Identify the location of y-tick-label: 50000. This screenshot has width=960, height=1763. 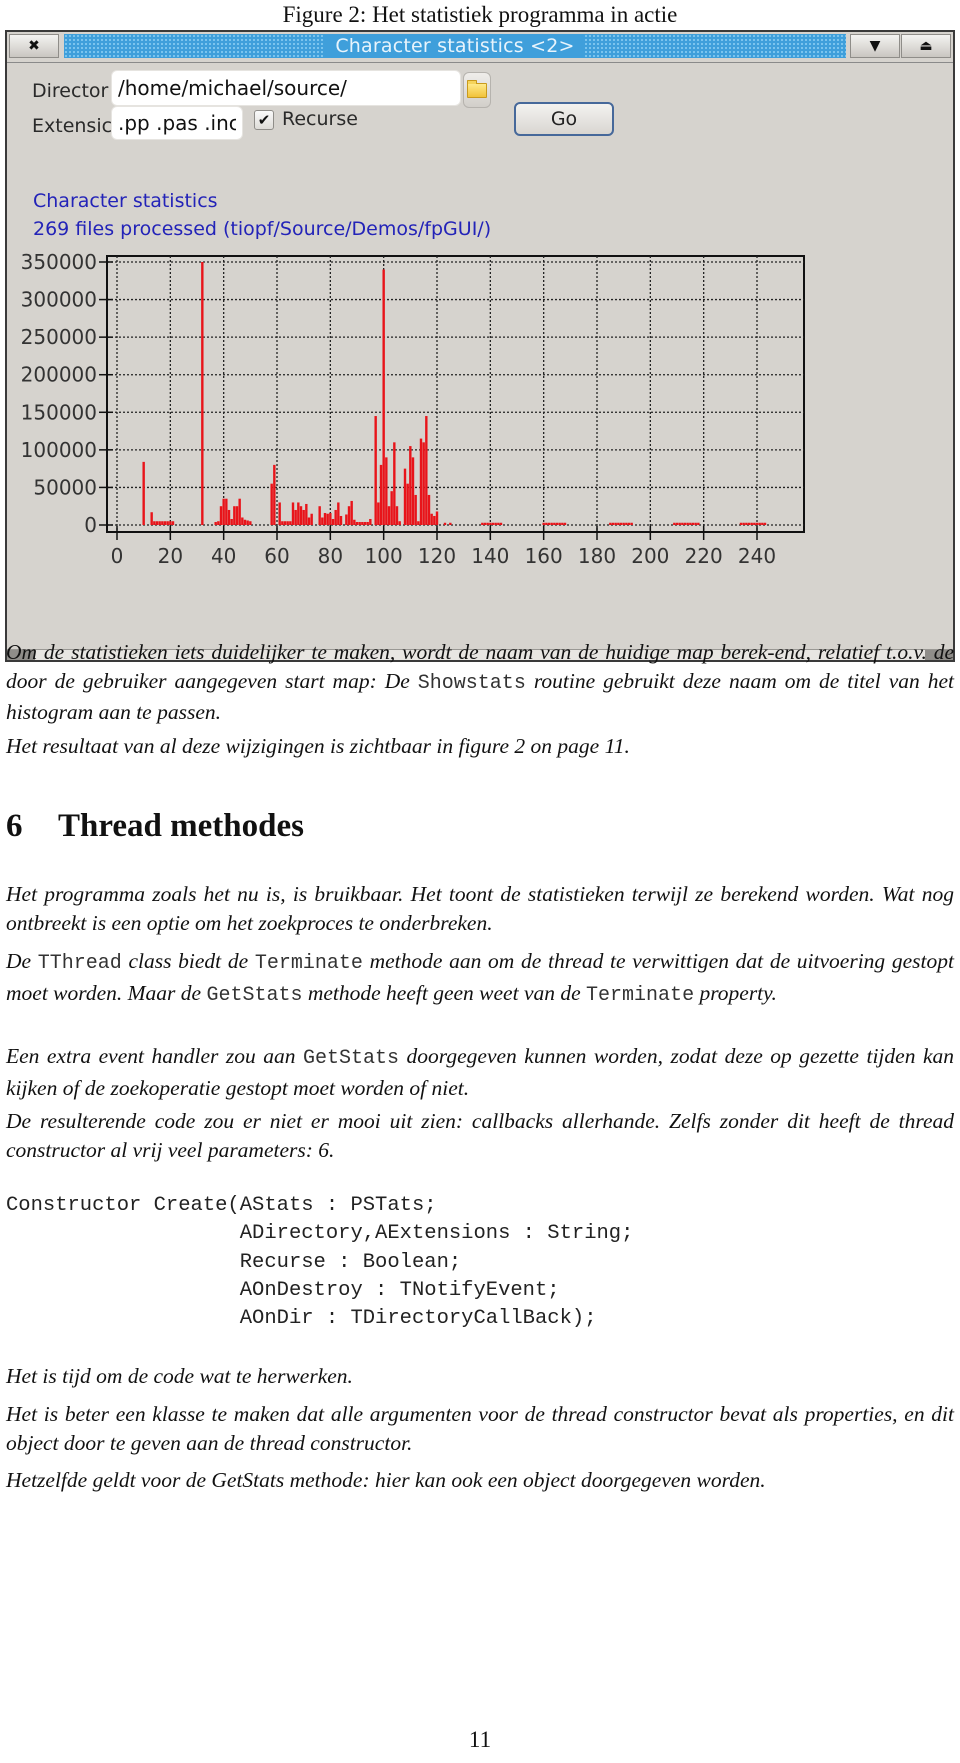
(65, 487).